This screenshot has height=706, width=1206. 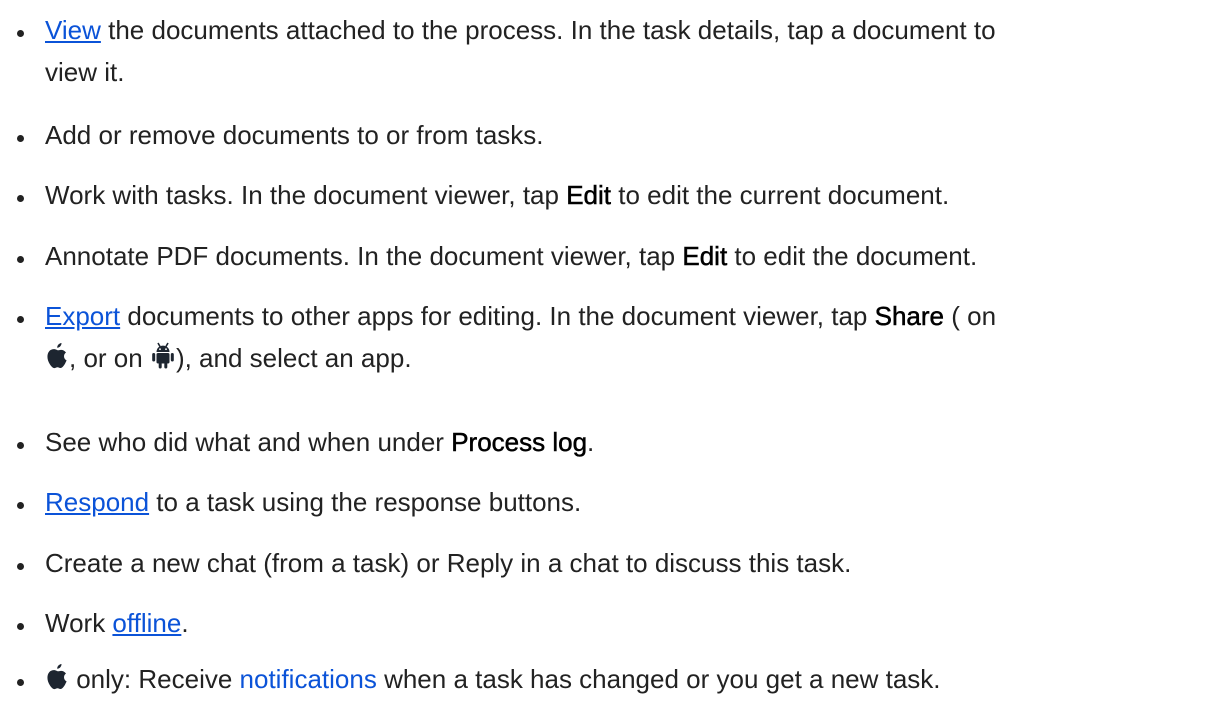 What do you see at coordinates (909, 316) in the screenshot?
I see `share-ui-label: Share` at bounding box center [909, 316].